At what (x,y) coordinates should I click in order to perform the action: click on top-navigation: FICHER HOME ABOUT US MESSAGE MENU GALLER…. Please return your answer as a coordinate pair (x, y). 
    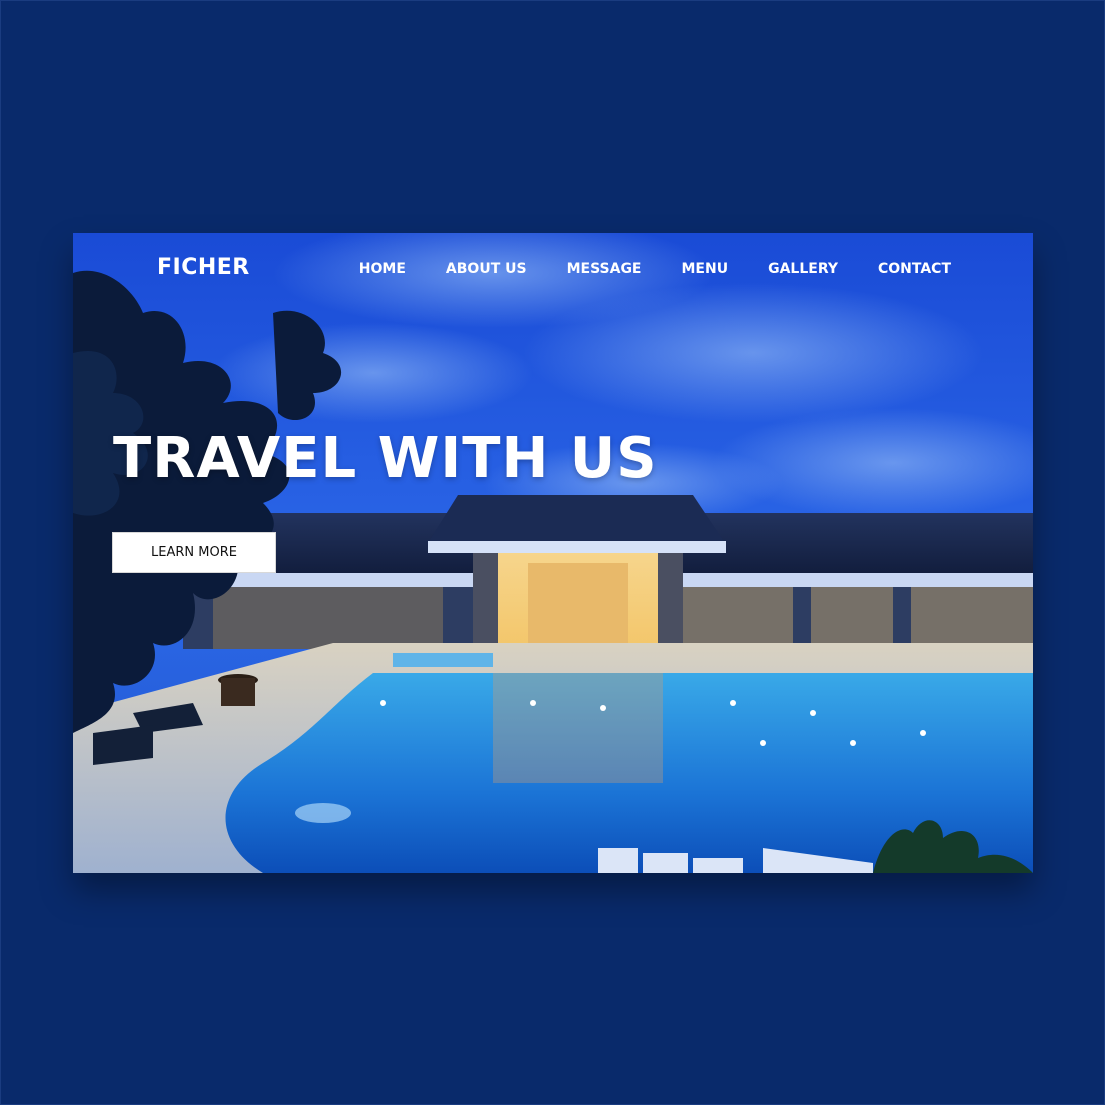
    Looking at the image, I should click on (553, 270).